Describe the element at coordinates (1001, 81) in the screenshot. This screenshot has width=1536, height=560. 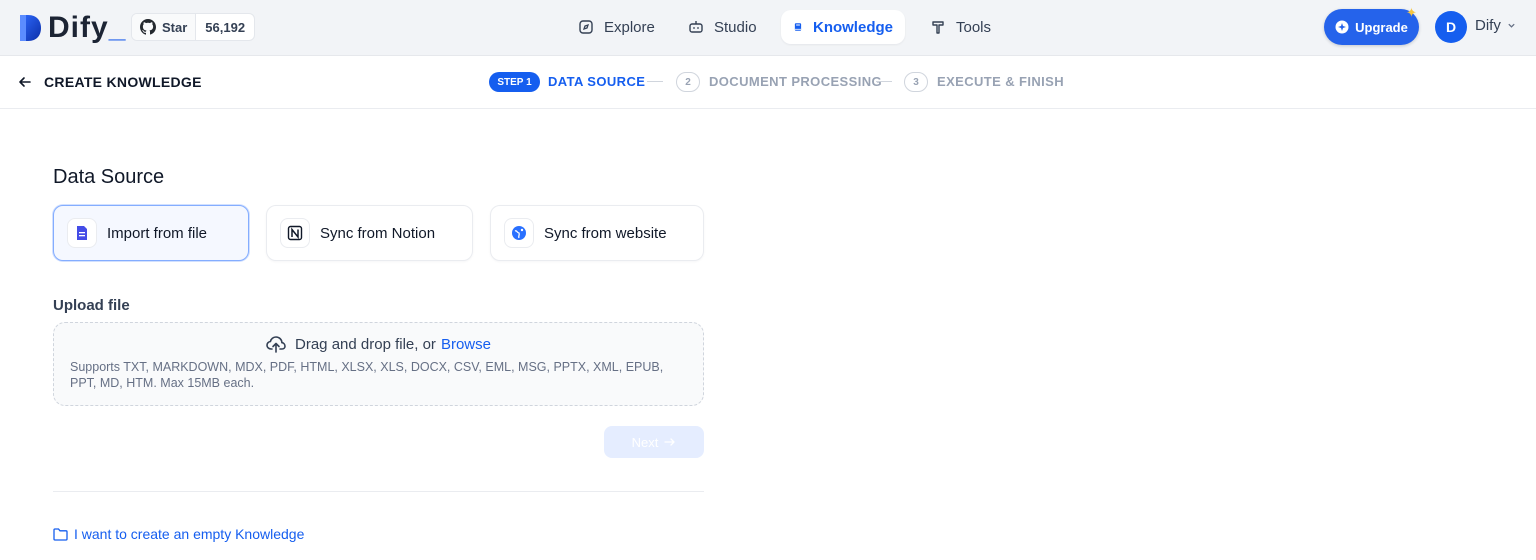
I see `step-3-label: EXECUTE & FINISH` at that location.